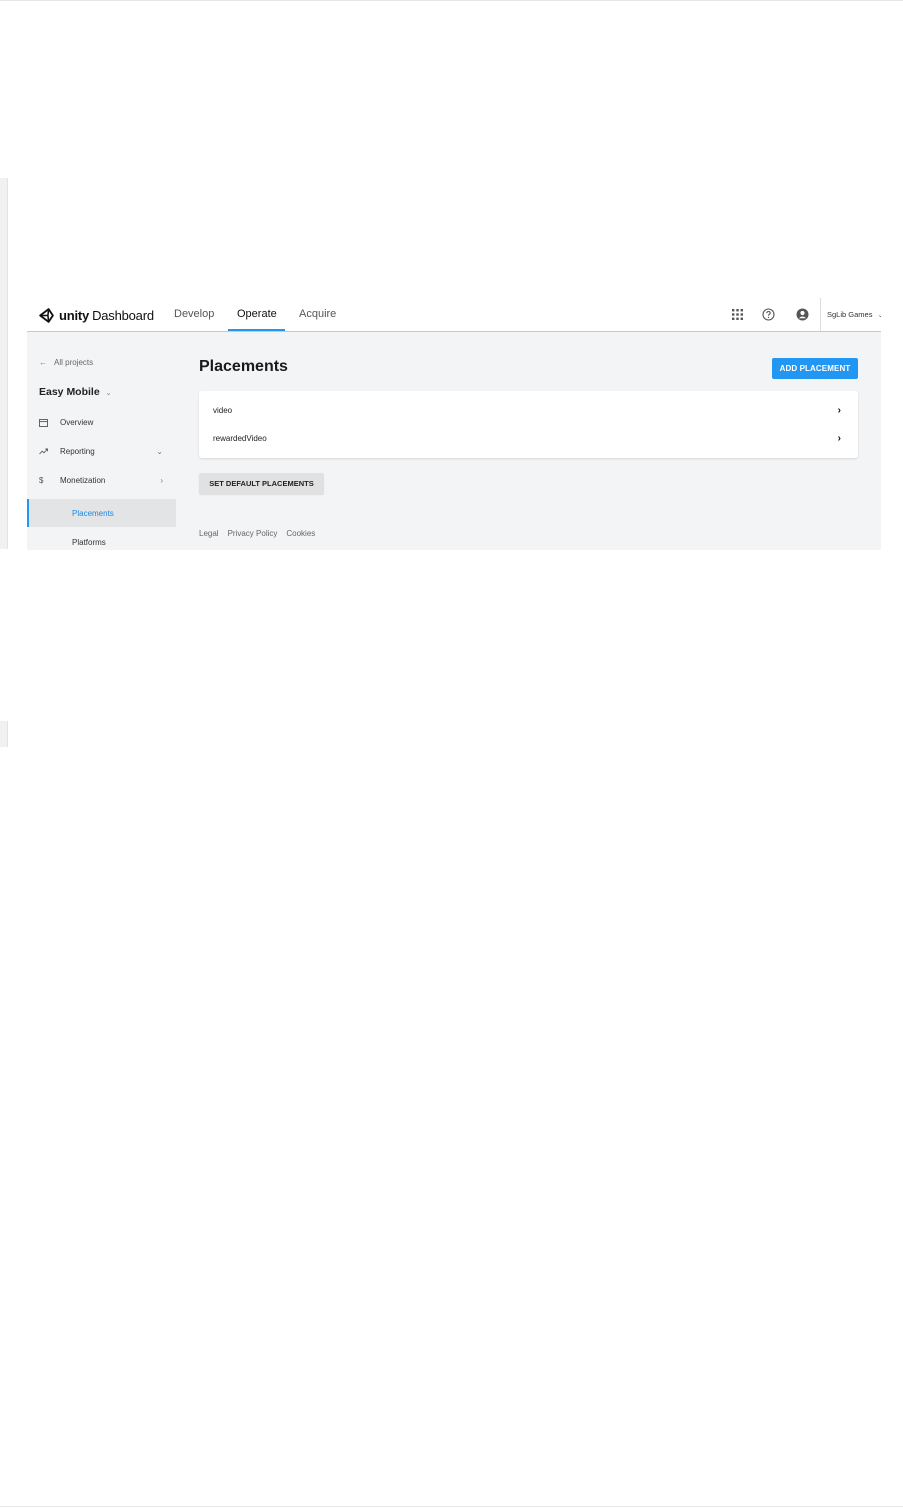 The height and width of the screenshot is (1508, 903). What do you see at coordinates (261, 483) in the screenshot?
I see `set-default-placements-button: SET DEFAULT PLACEMENTS` at bounding box center [261, 483].